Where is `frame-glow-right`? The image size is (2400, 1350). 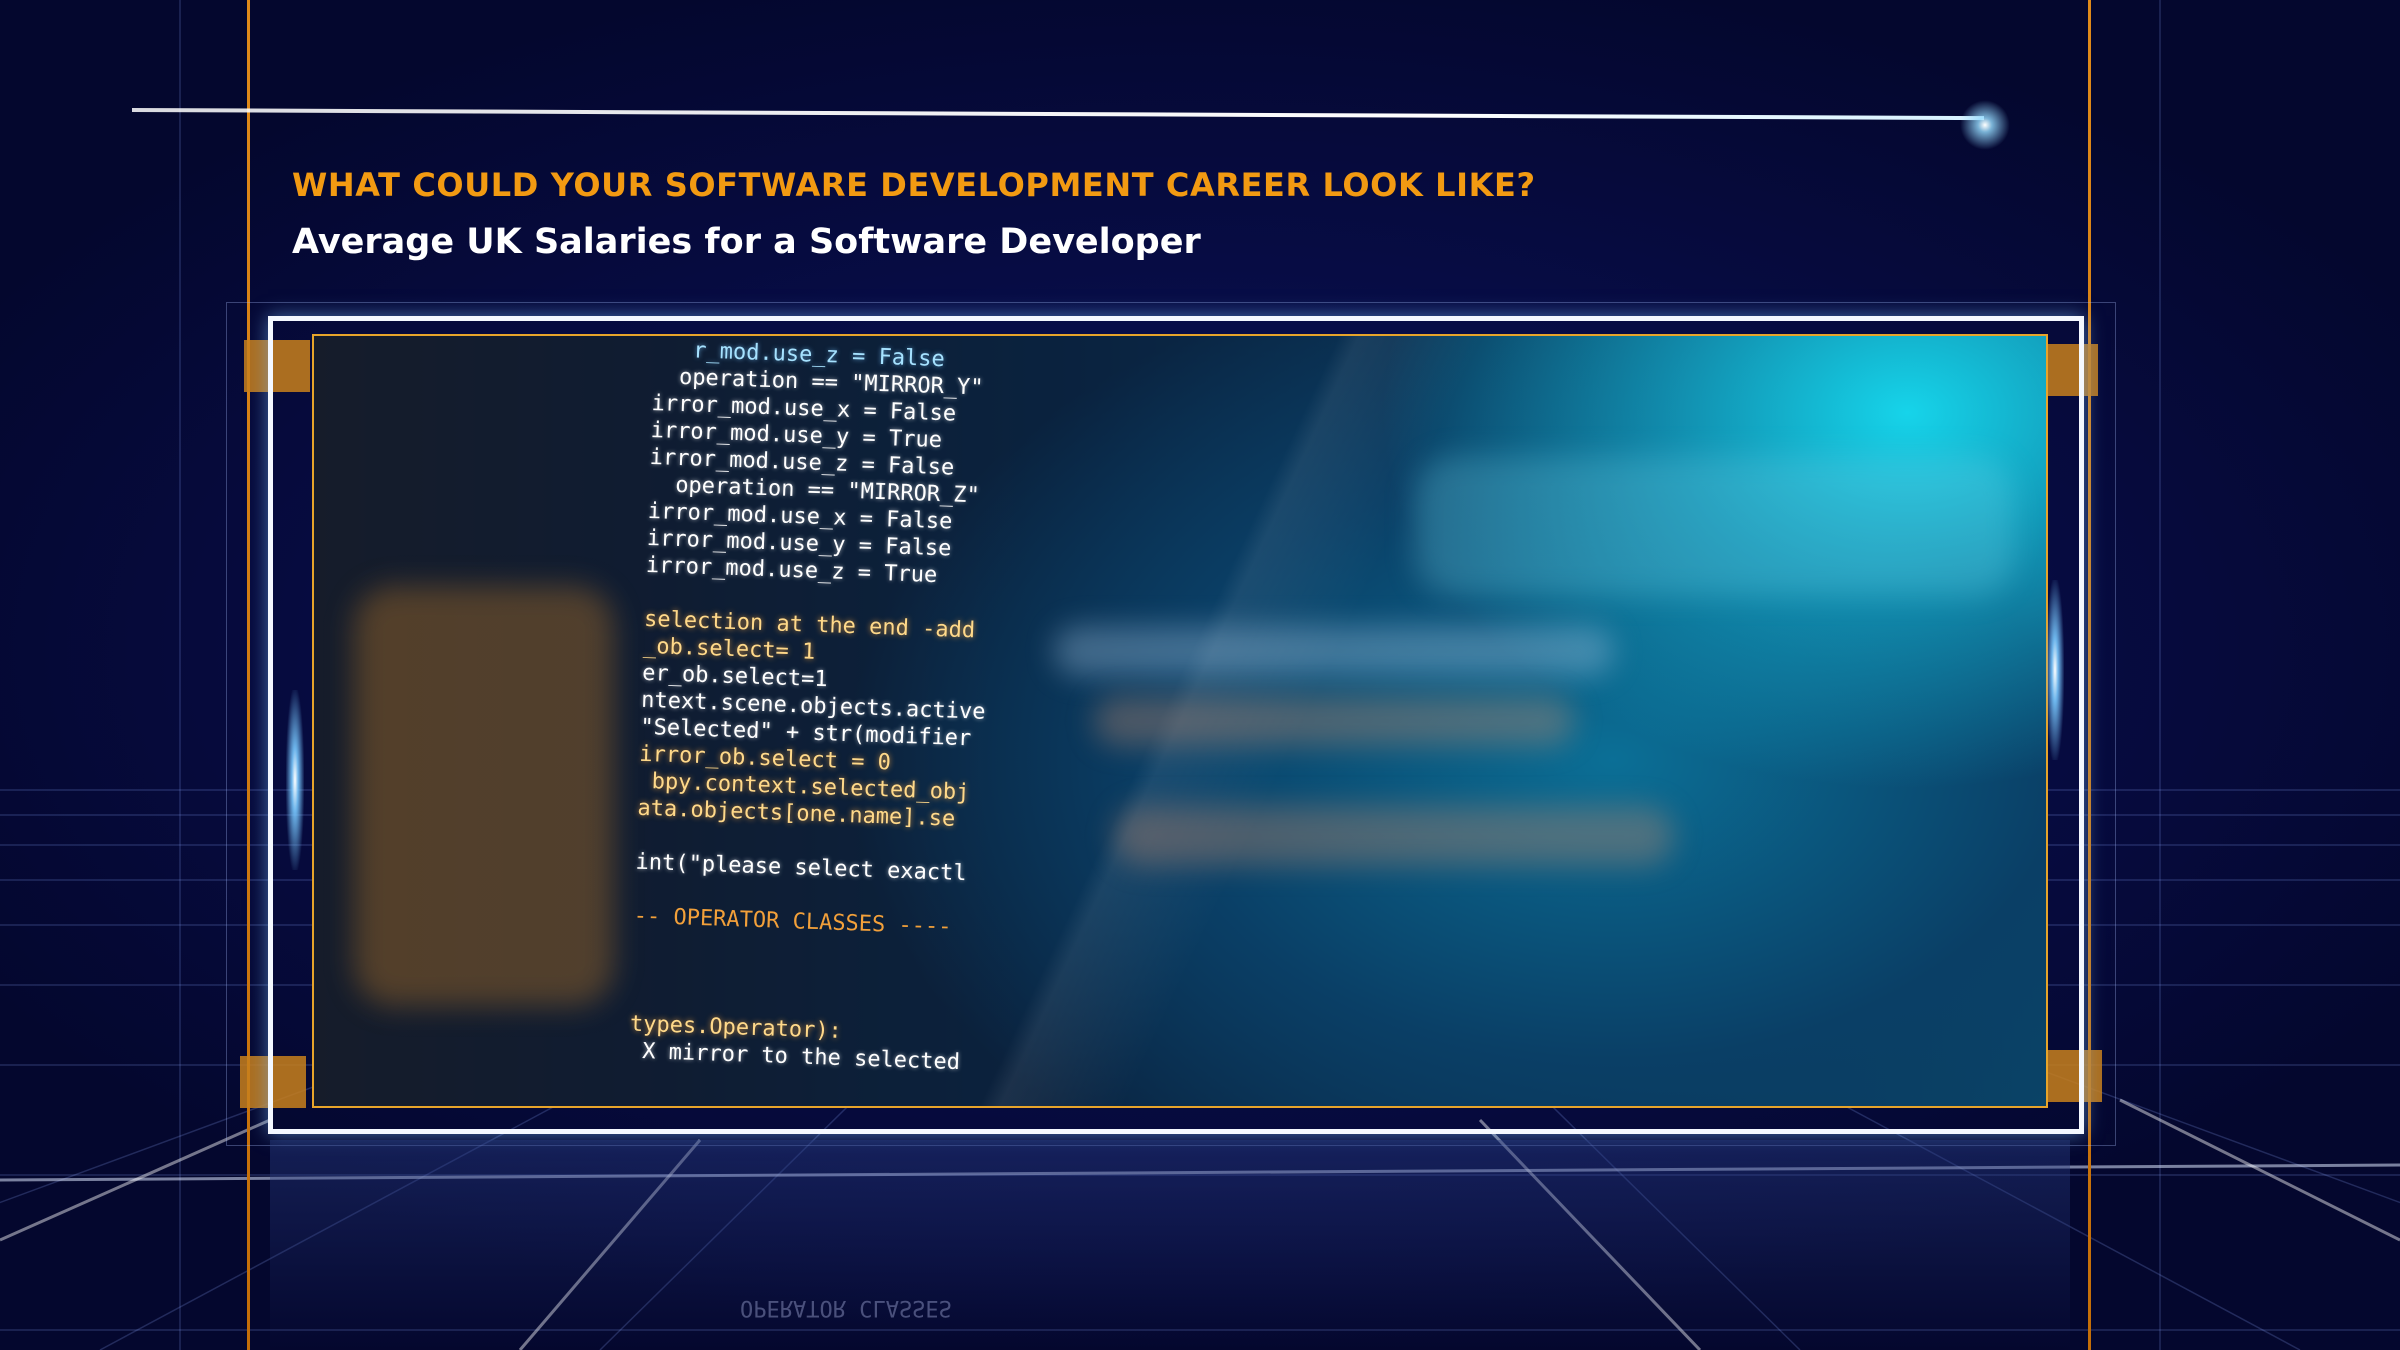
frame-glow-right is located at coordinates (2055, 670).